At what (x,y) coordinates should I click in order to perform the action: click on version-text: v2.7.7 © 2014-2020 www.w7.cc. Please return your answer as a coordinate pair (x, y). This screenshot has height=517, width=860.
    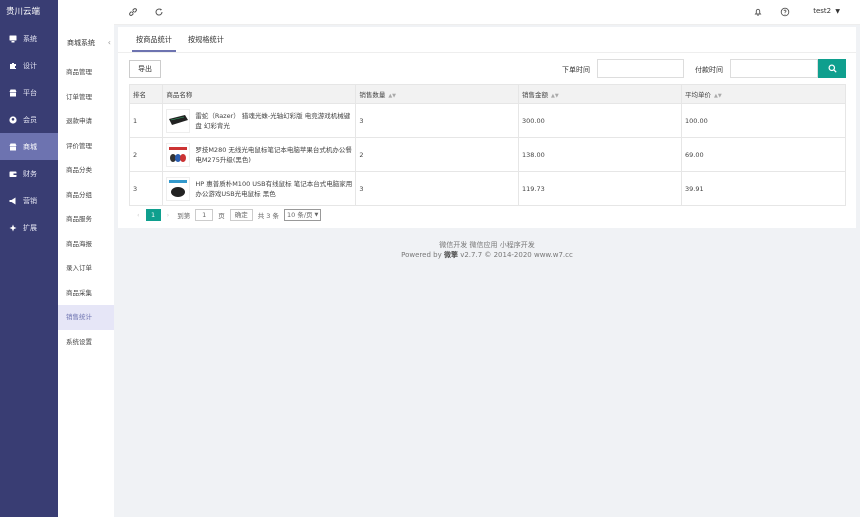
    Looking at the image, I should click on (516, 255).